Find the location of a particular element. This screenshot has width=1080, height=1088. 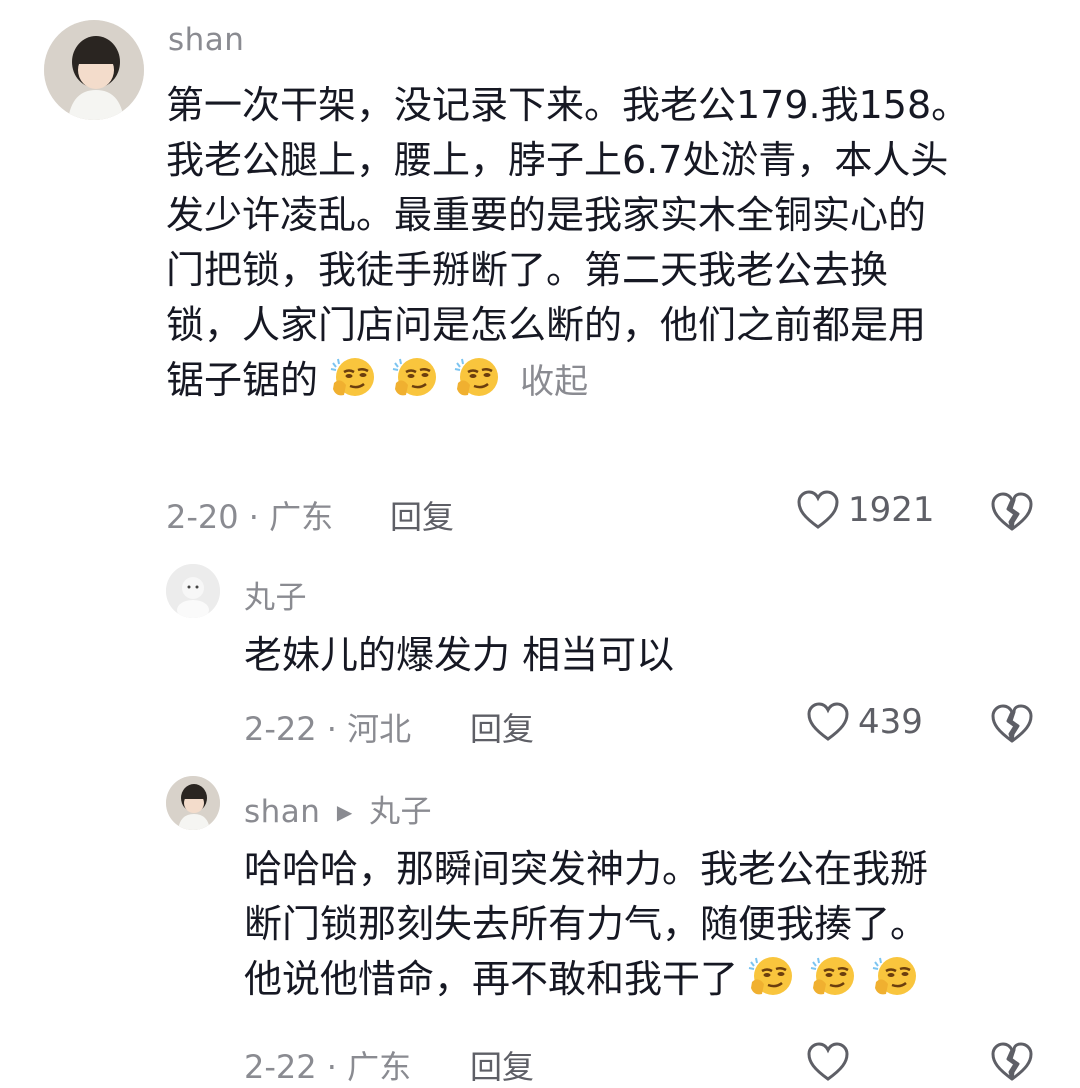

comment-username: 丸子 is located at coordinates (275, 594).